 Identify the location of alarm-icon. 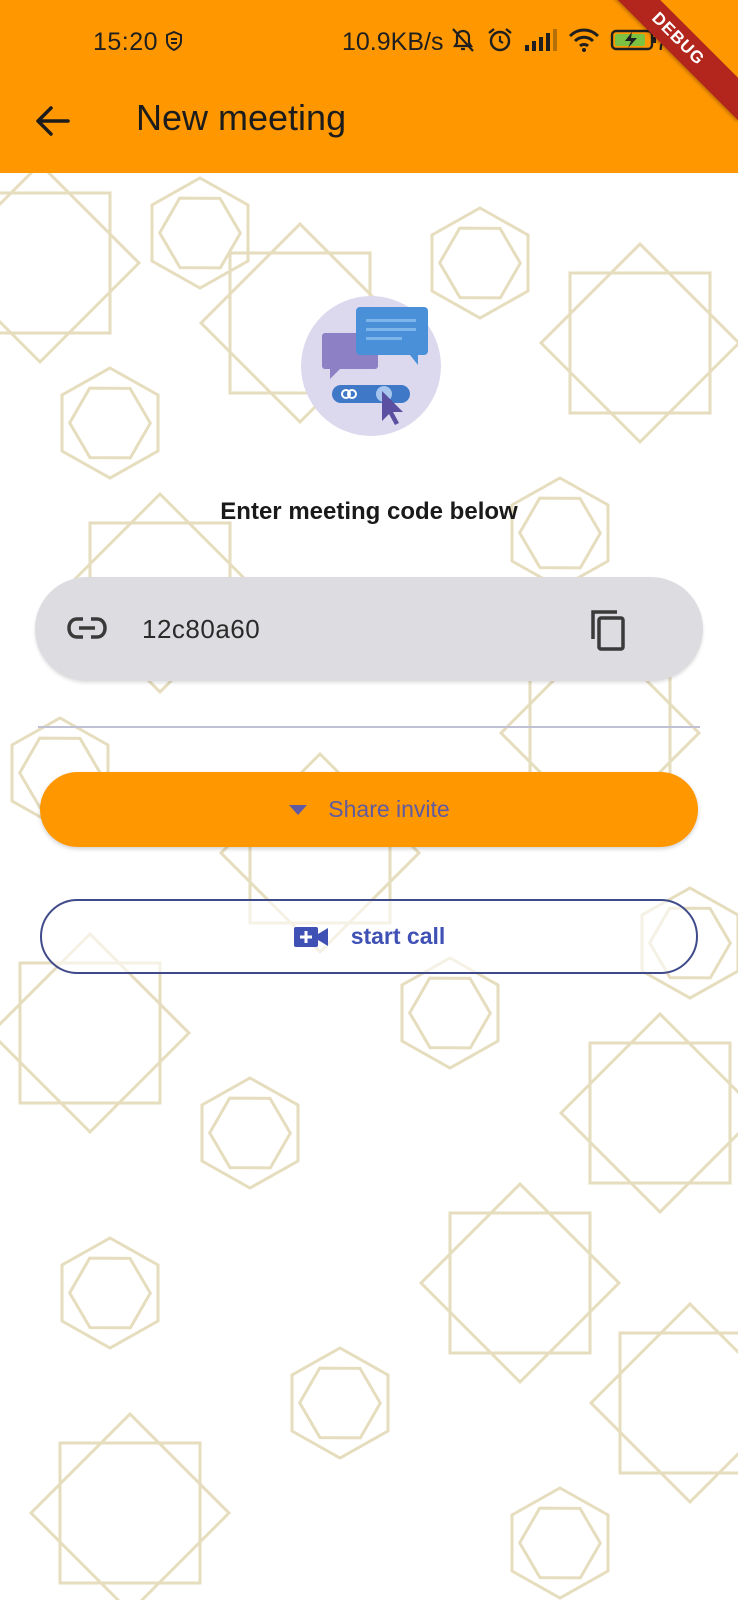
(500, 40).